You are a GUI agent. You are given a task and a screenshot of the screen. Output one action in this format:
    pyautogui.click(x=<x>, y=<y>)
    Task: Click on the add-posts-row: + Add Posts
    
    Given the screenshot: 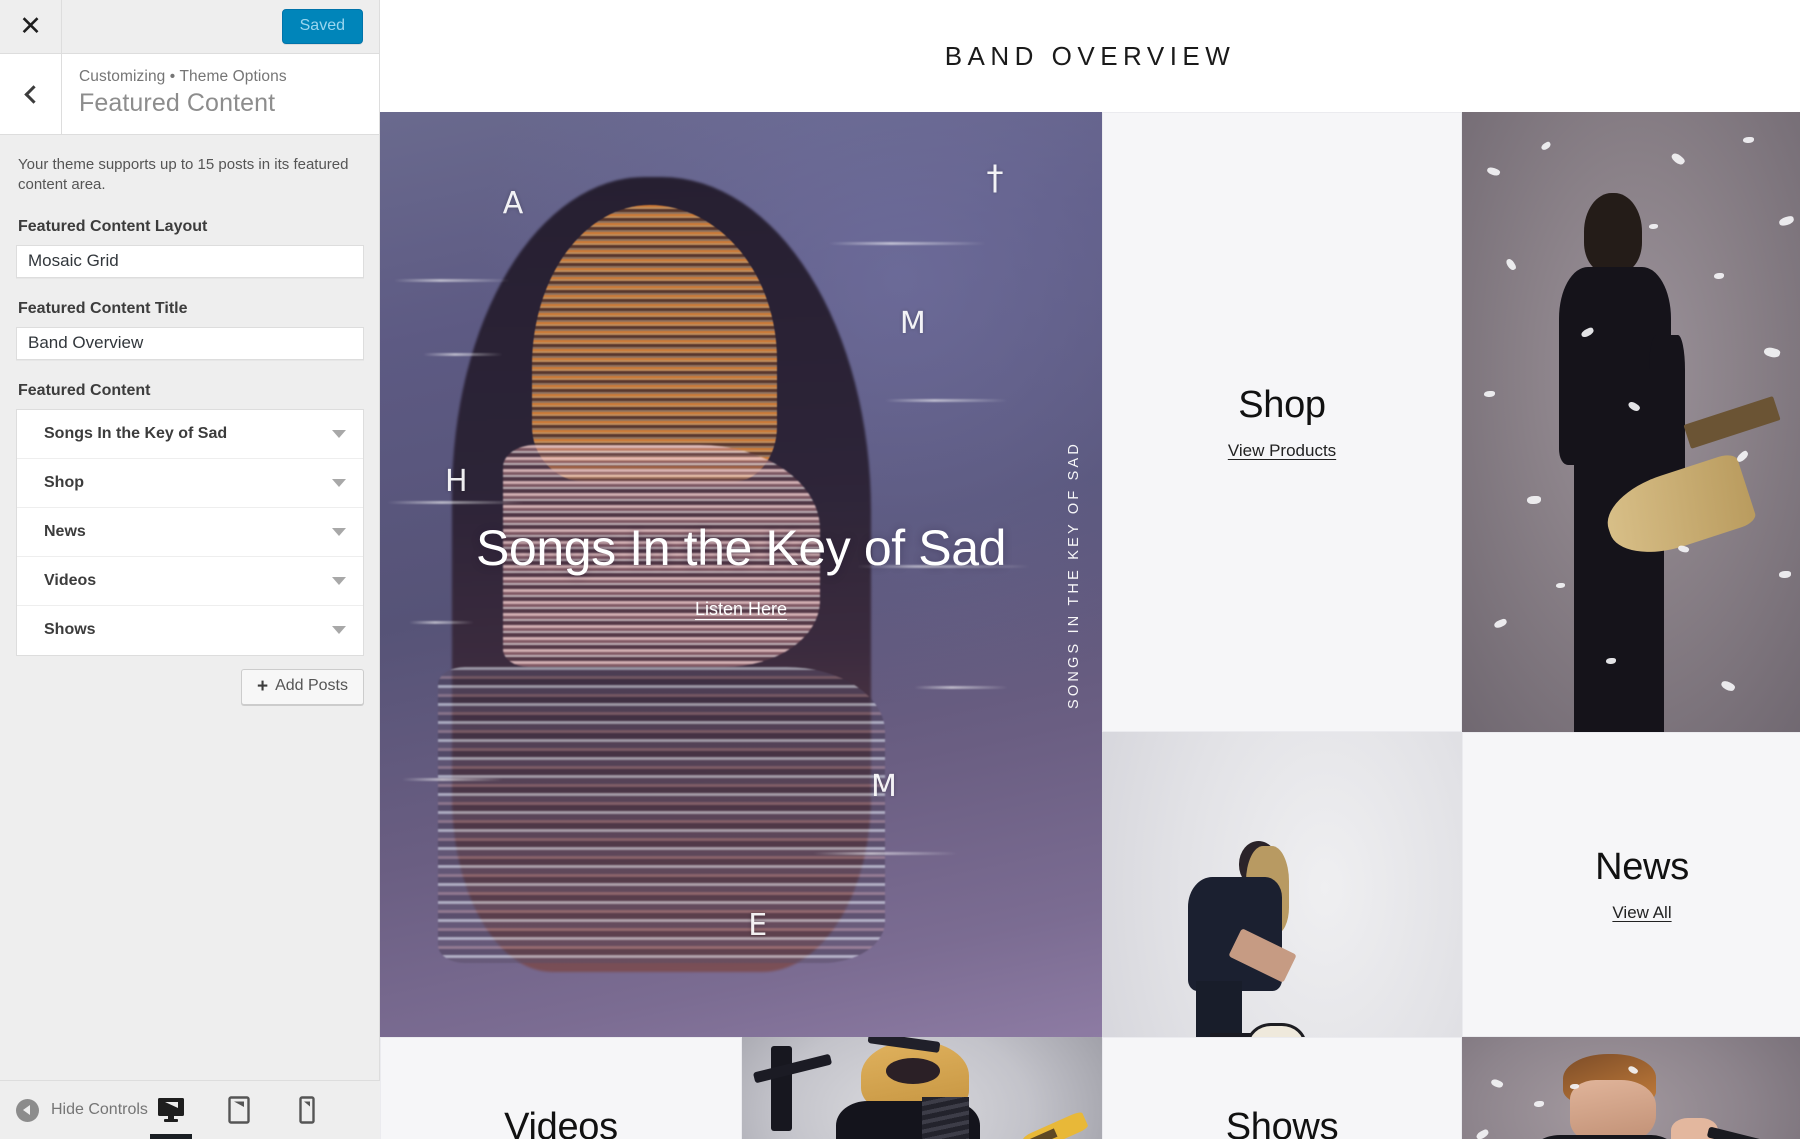 What is the action you would take?
    pyautogui.click(x=190, y=686)
    